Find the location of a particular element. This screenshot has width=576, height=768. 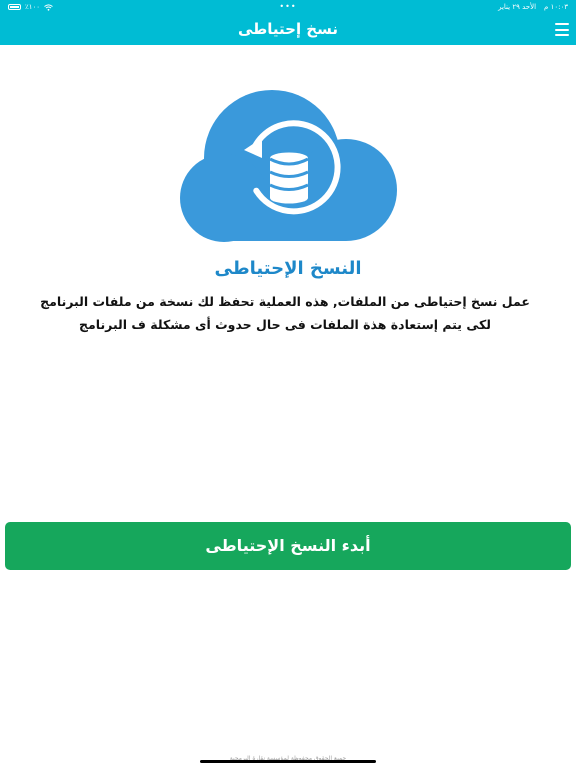

page-title: نسخ إحتياطى is located at coordinates (288, 29).